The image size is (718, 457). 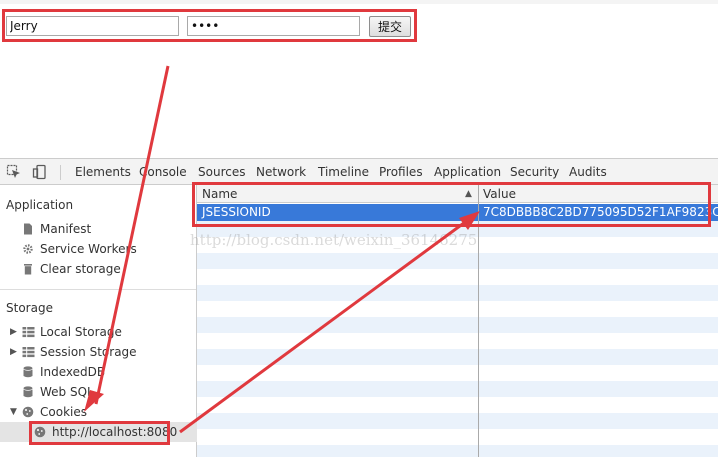 What do you see at coordinates (60, 172) in the screenshot?
I see `toolbar-separator` at bounding box center [60, 172].